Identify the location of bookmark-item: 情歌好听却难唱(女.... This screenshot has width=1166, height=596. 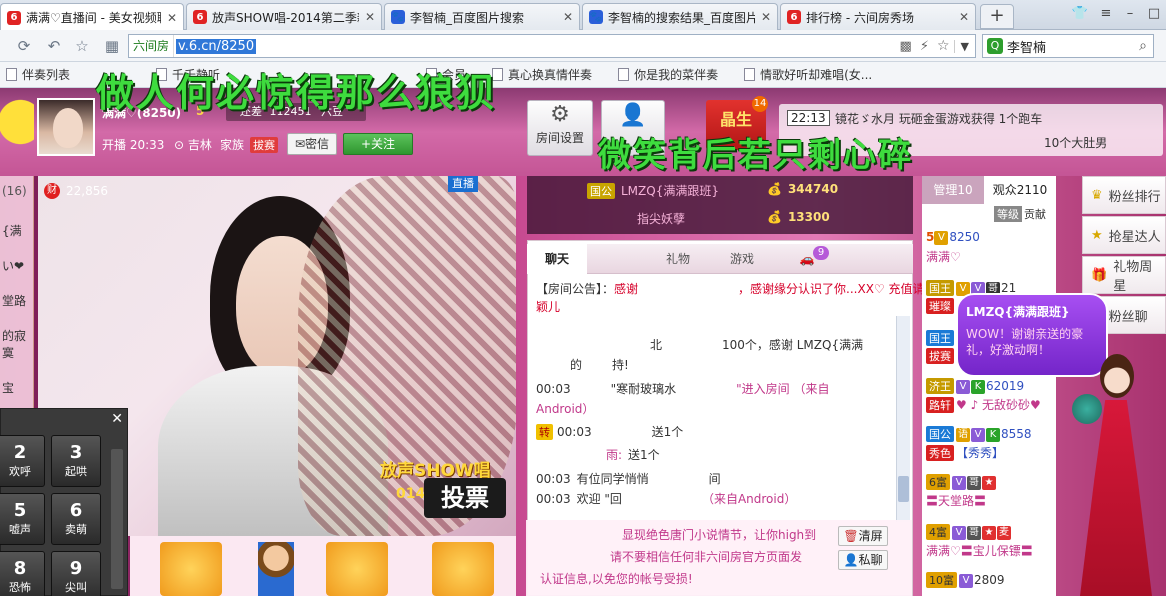
(808, 74).